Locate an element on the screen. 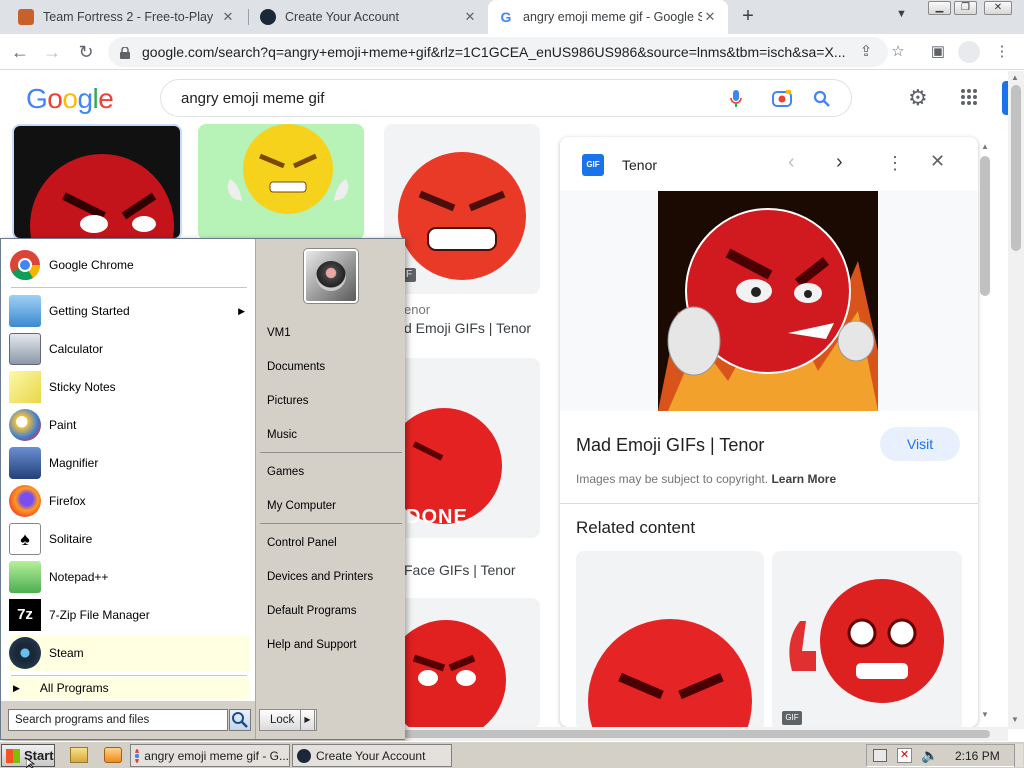 The width and height of the screenshot is (1024, 768). start-item-label: Solitaire is located at coordinates (71, 539).